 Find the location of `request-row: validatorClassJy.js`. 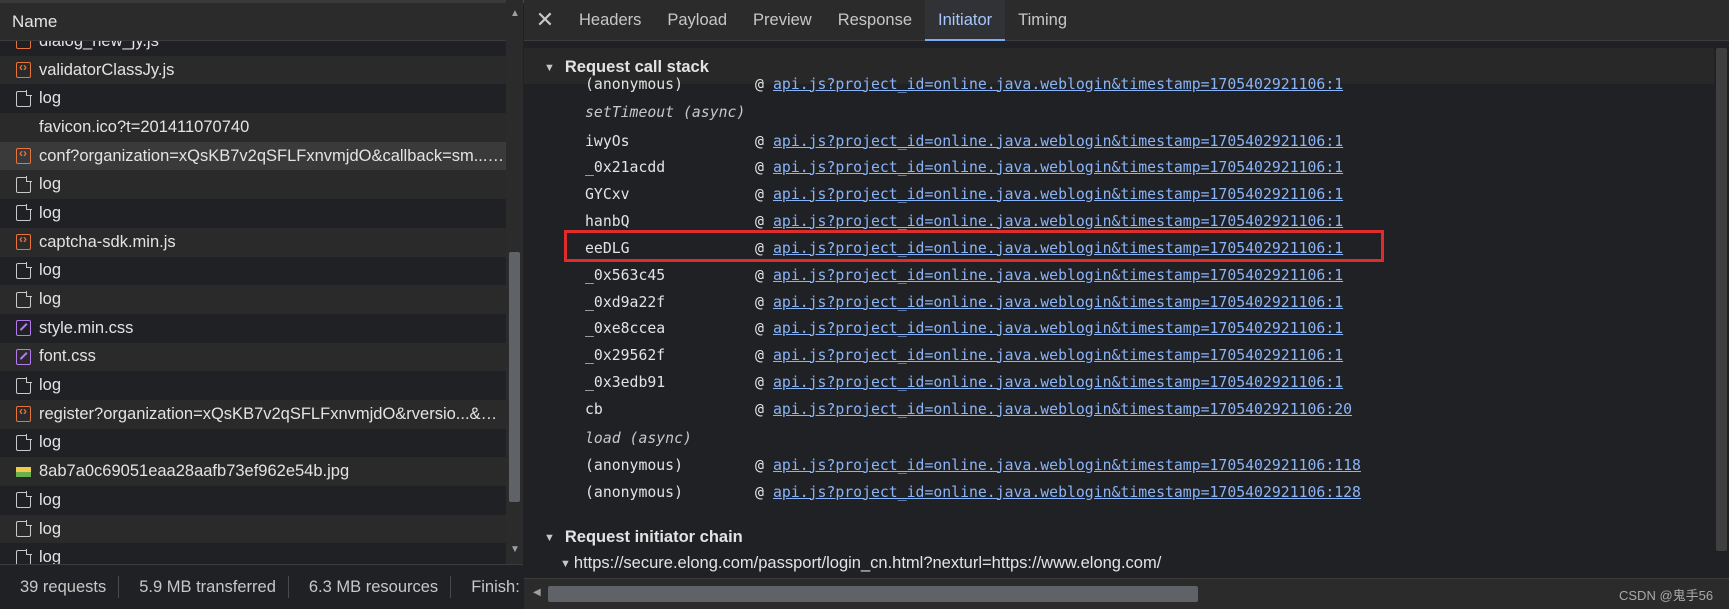

request-row: validatorClassJy.js is located at coordinates (253, 70).